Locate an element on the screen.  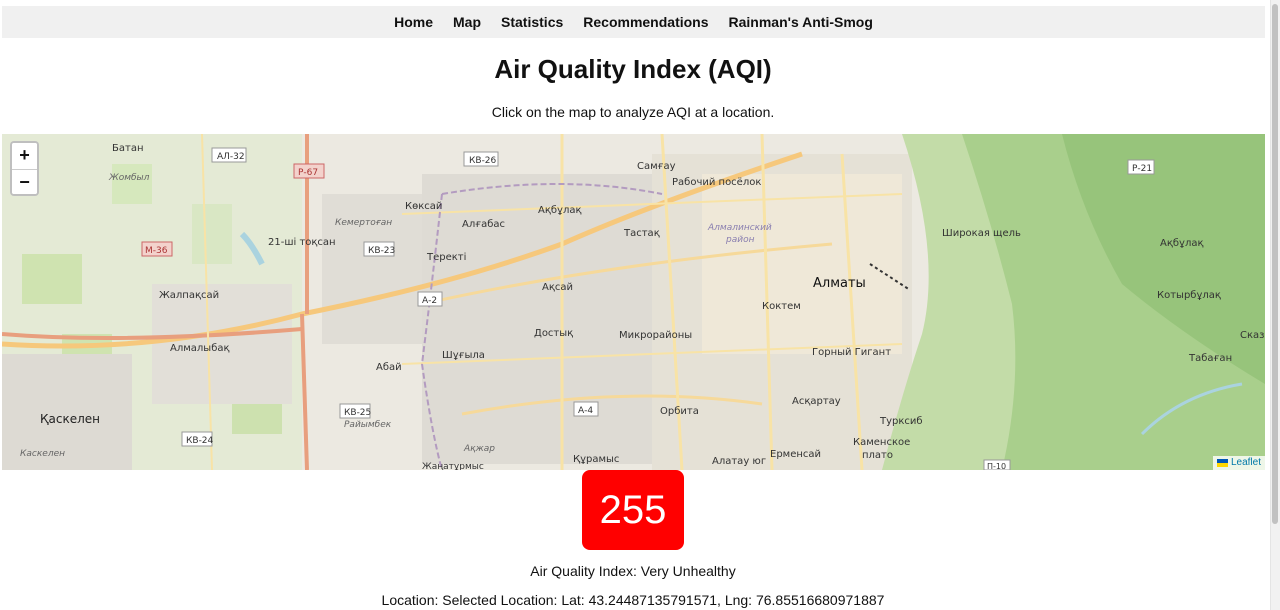
map-label-rabochiy: Рабочий посёлок is located at coordinates (716, 182).